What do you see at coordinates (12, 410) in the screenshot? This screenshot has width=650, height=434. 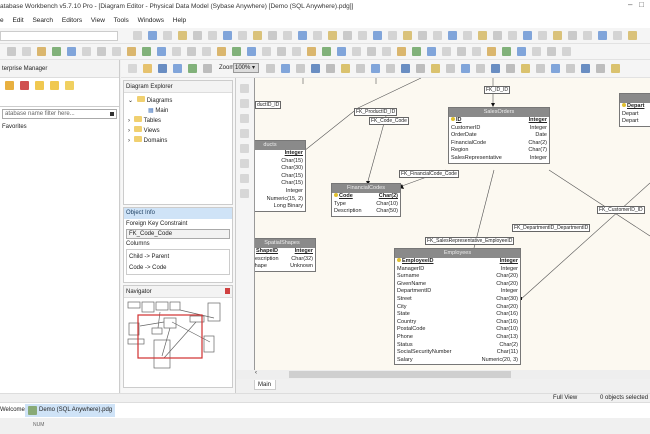 I see `tab-welcome: Welcome` at bounding box center [12, 410].